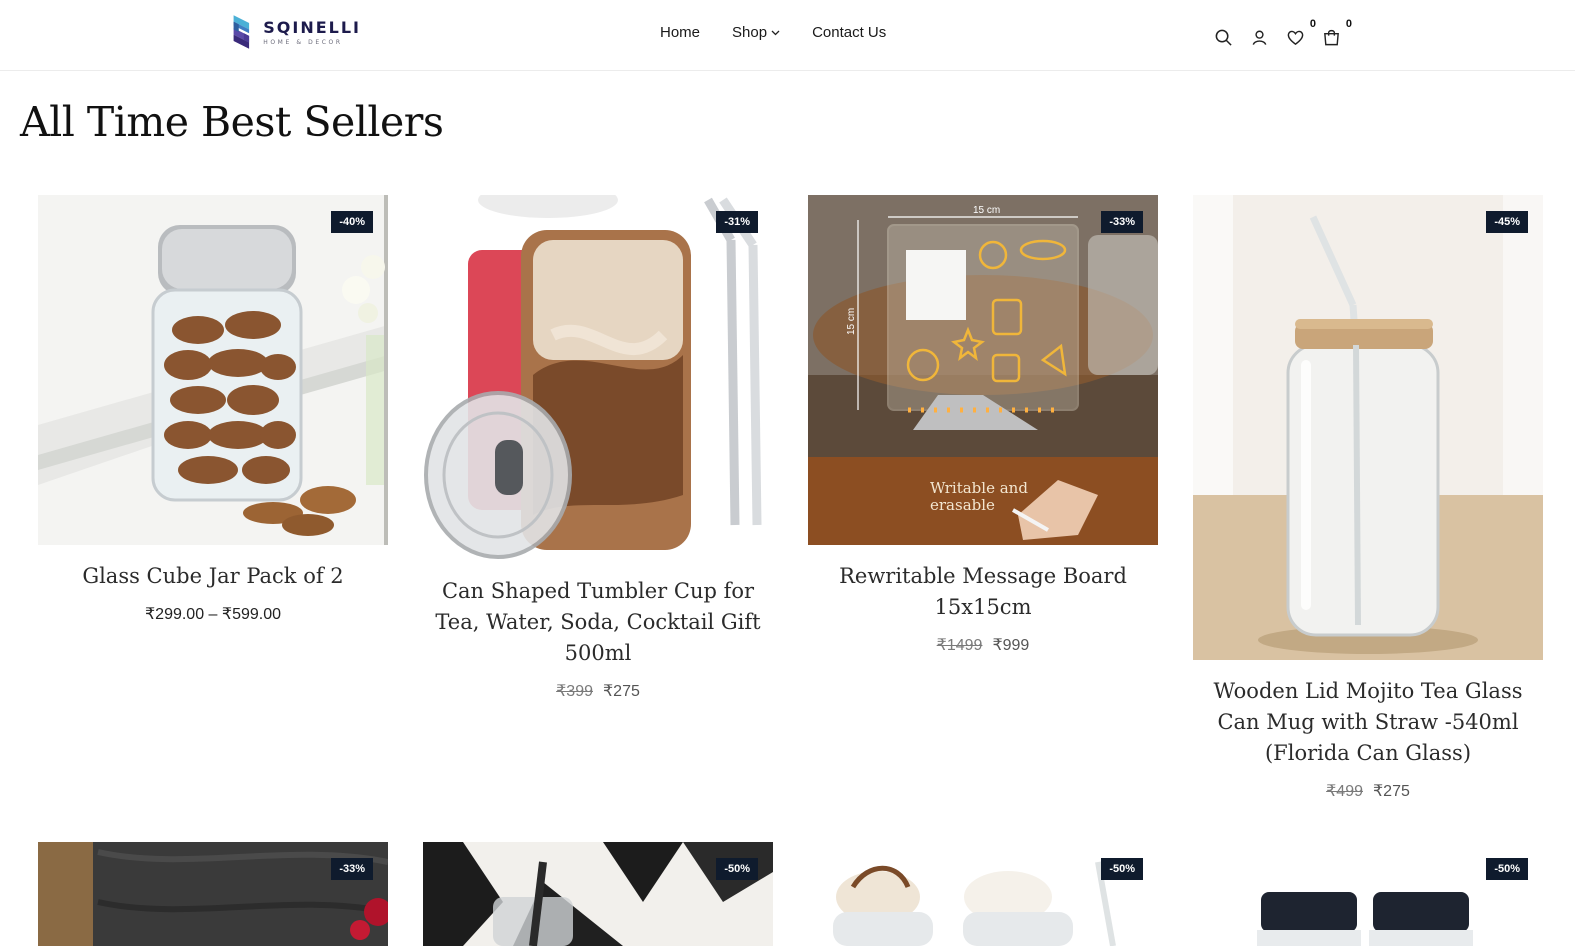  What do you see at coordinates (598, 691) in the screenshot?
I see `product-price: ₹399 ₹275` at bounding box center [598, 691].